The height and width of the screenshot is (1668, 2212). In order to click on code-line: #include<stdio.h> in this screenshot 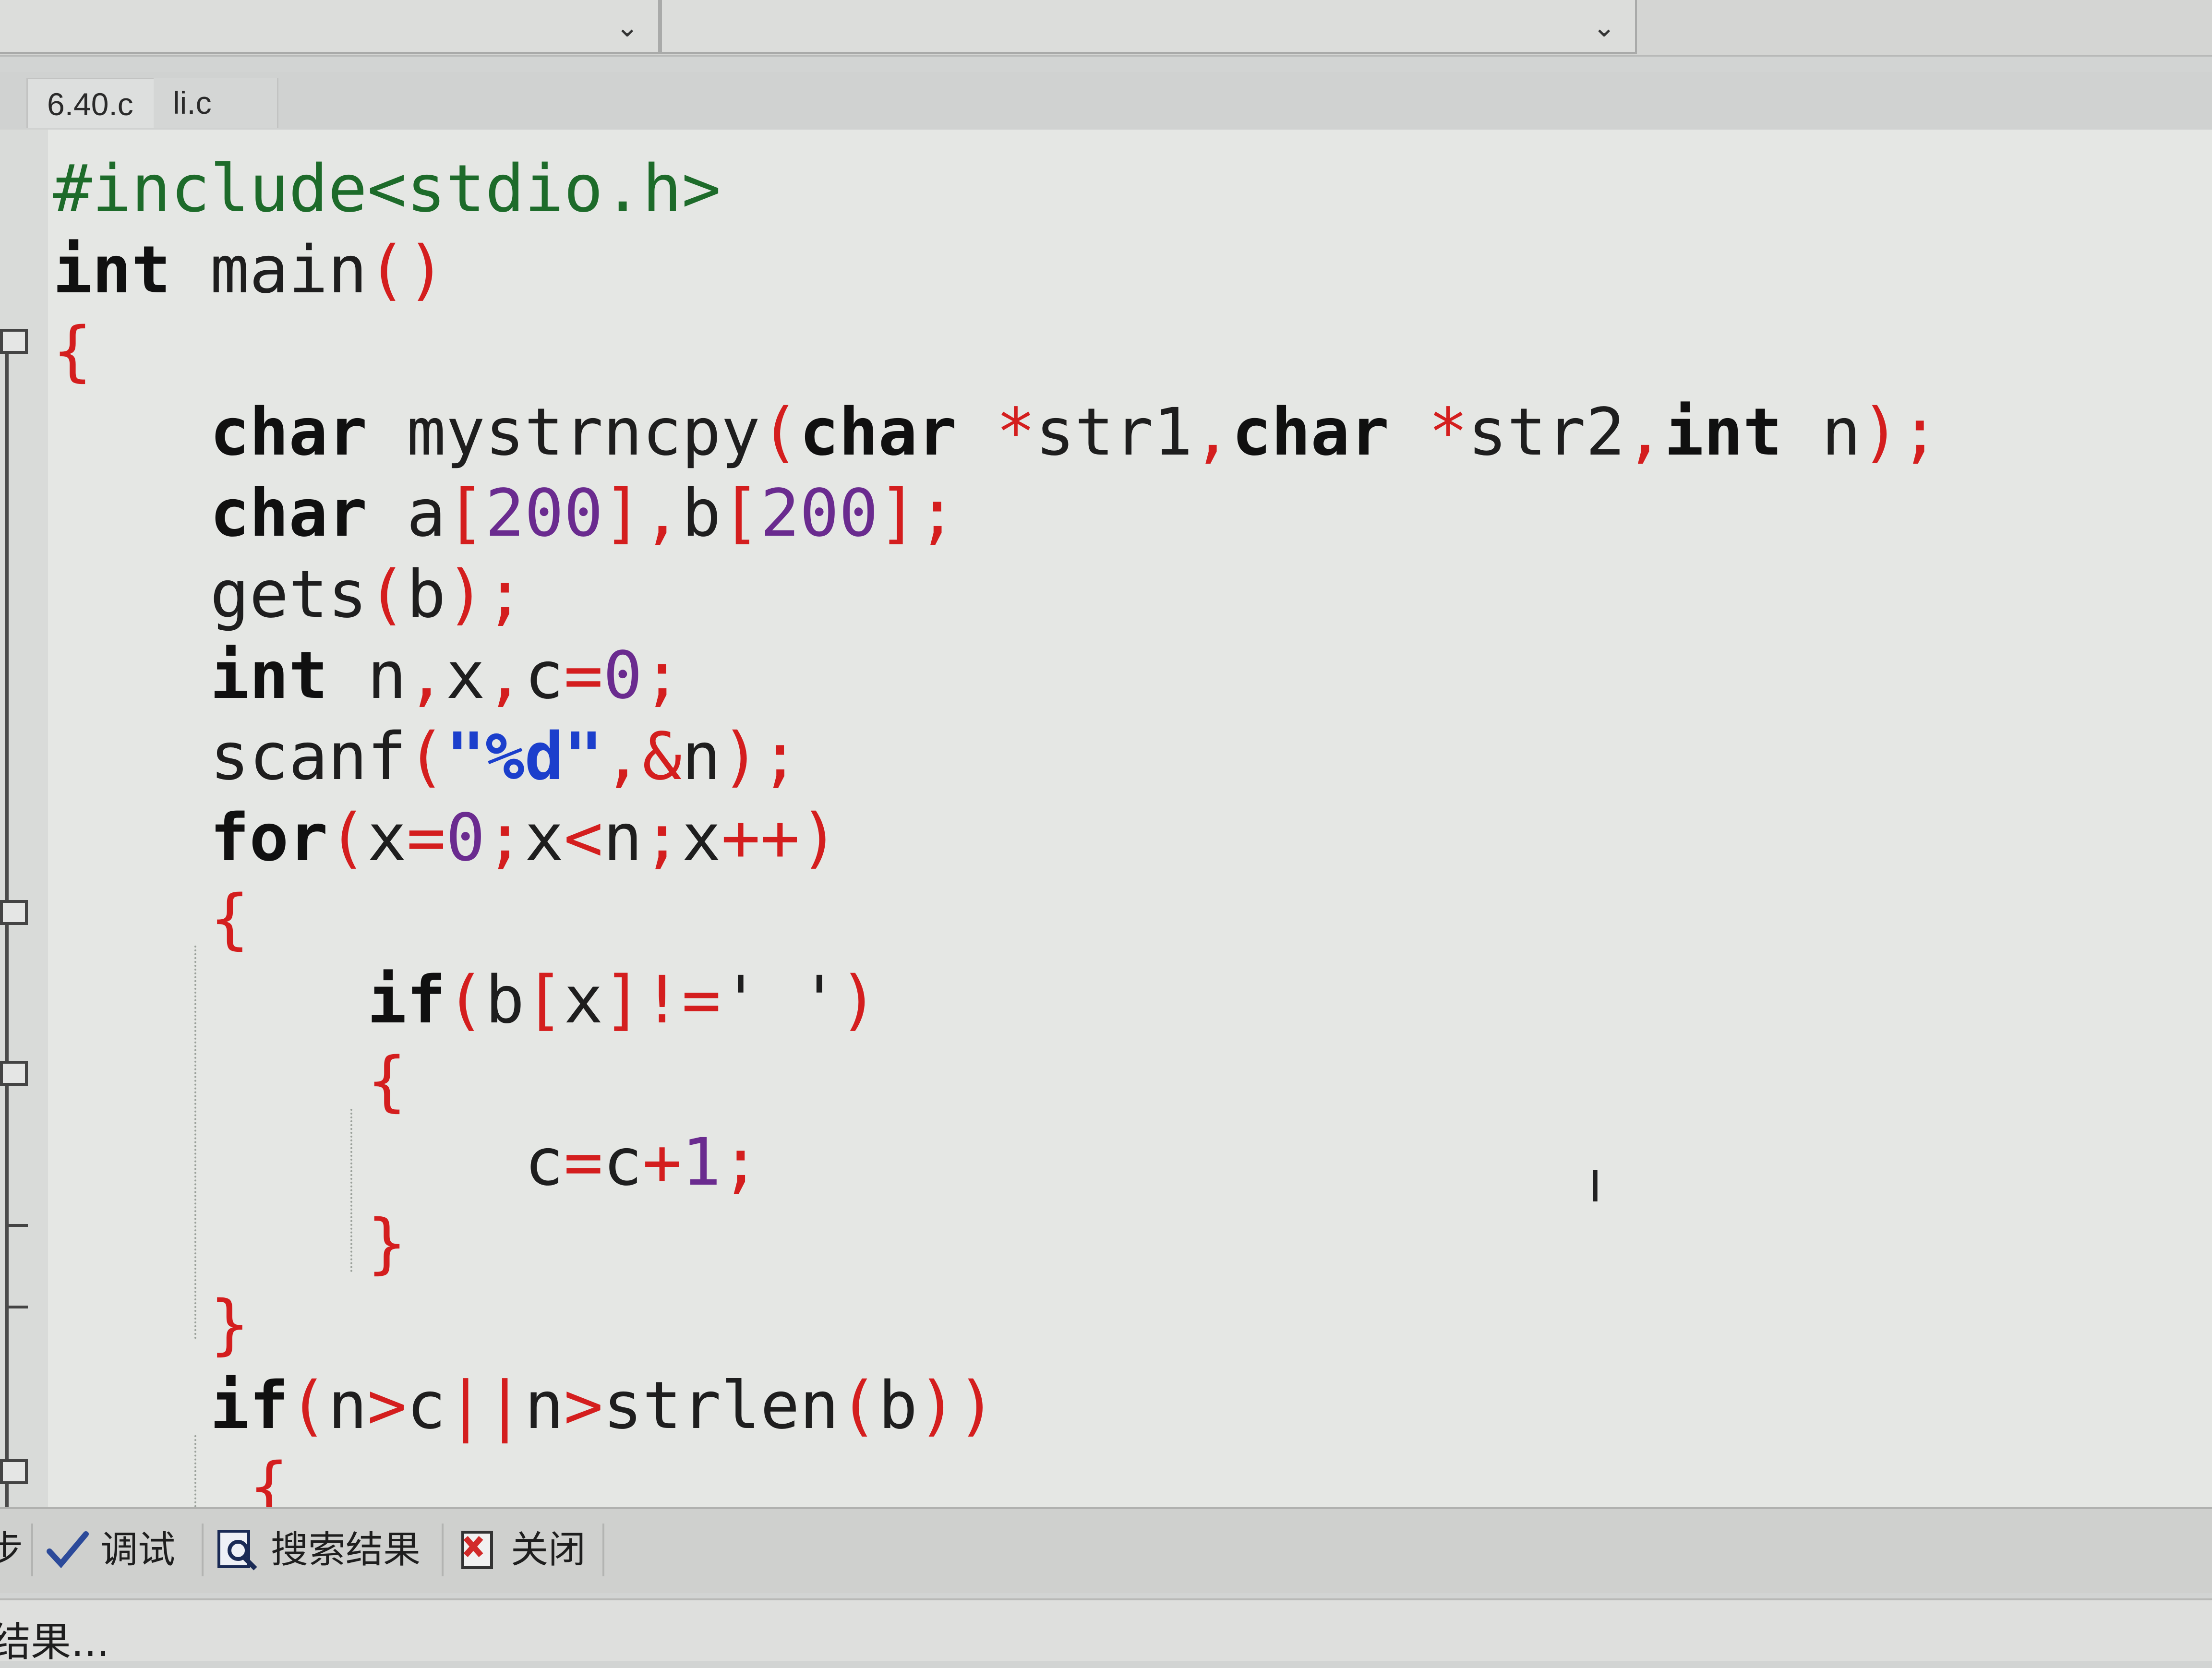, I will do `click(996, 189)`.